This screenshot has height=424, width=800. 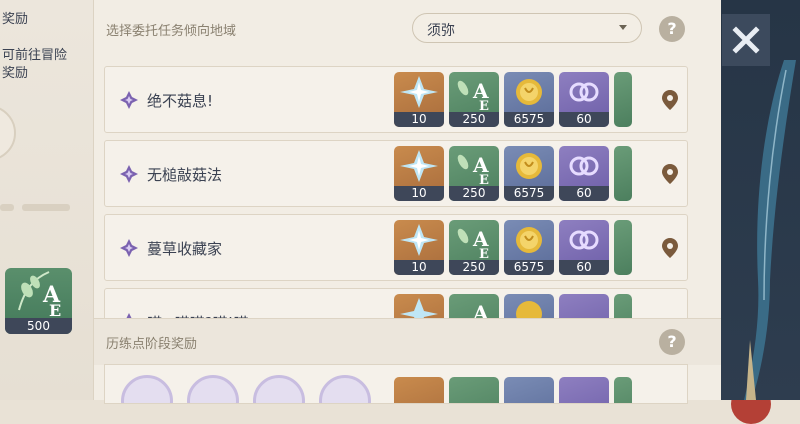 What do you see at coordinates (672, 29) in the screenshot?
I see `region-help-button: ?` at bounding box center [672, 29].